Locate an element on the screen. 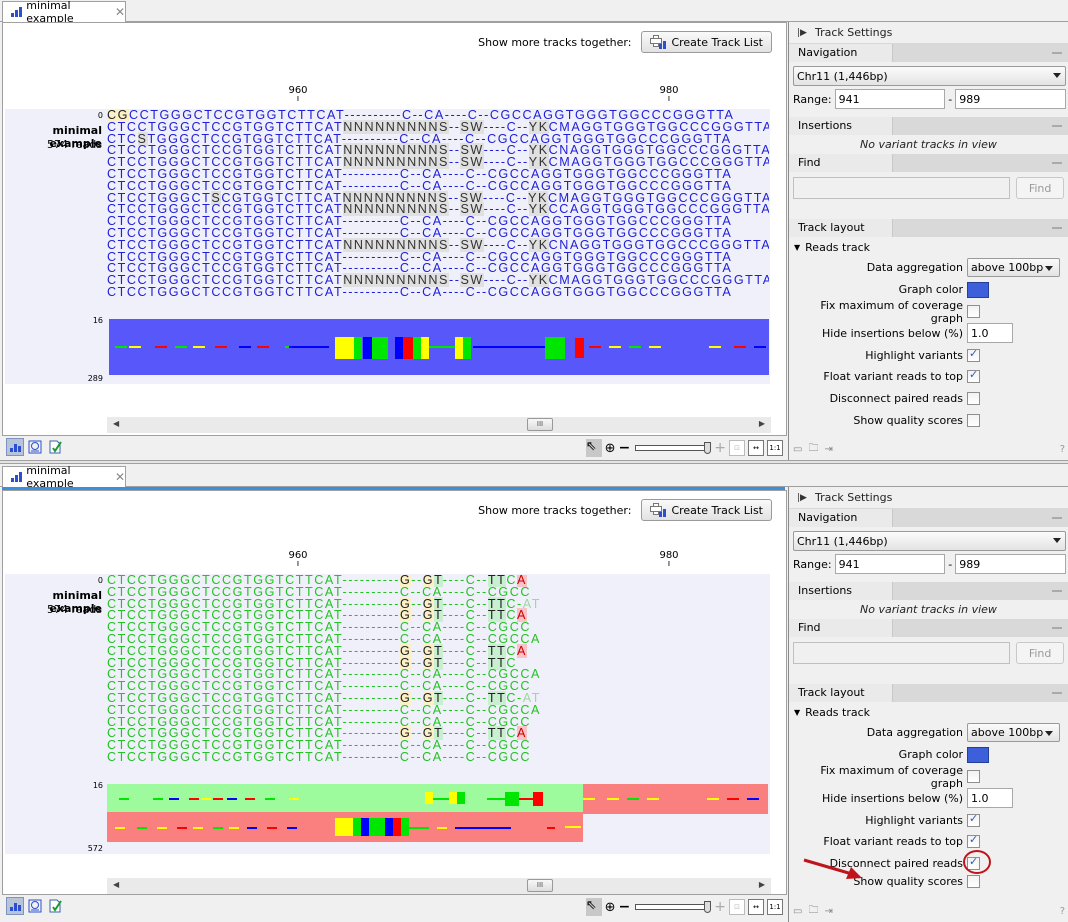 This screenshot has width=1068, height=922. disconnect-checkbox is located at coordinates (973, 399).